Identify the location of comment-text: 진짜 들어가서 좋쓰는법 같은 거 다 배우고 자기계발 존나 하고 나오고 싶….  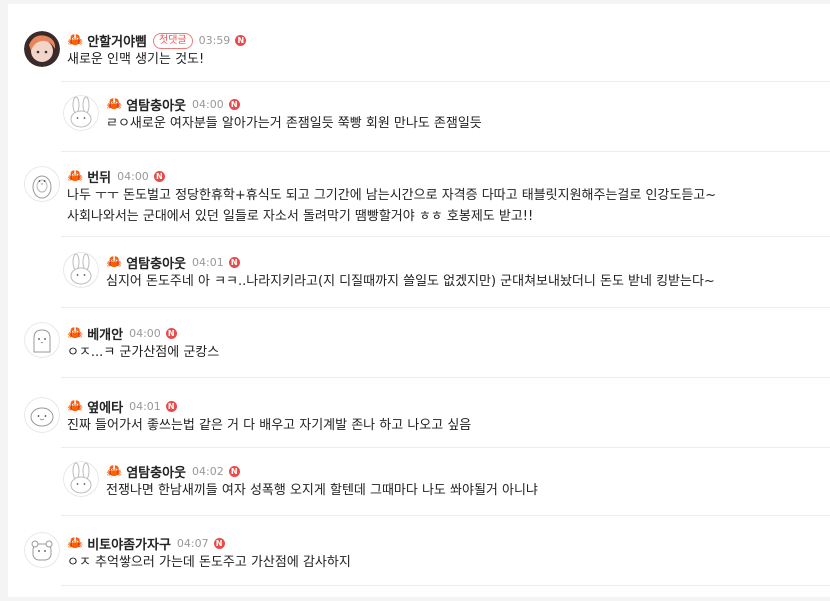
(269, 425).